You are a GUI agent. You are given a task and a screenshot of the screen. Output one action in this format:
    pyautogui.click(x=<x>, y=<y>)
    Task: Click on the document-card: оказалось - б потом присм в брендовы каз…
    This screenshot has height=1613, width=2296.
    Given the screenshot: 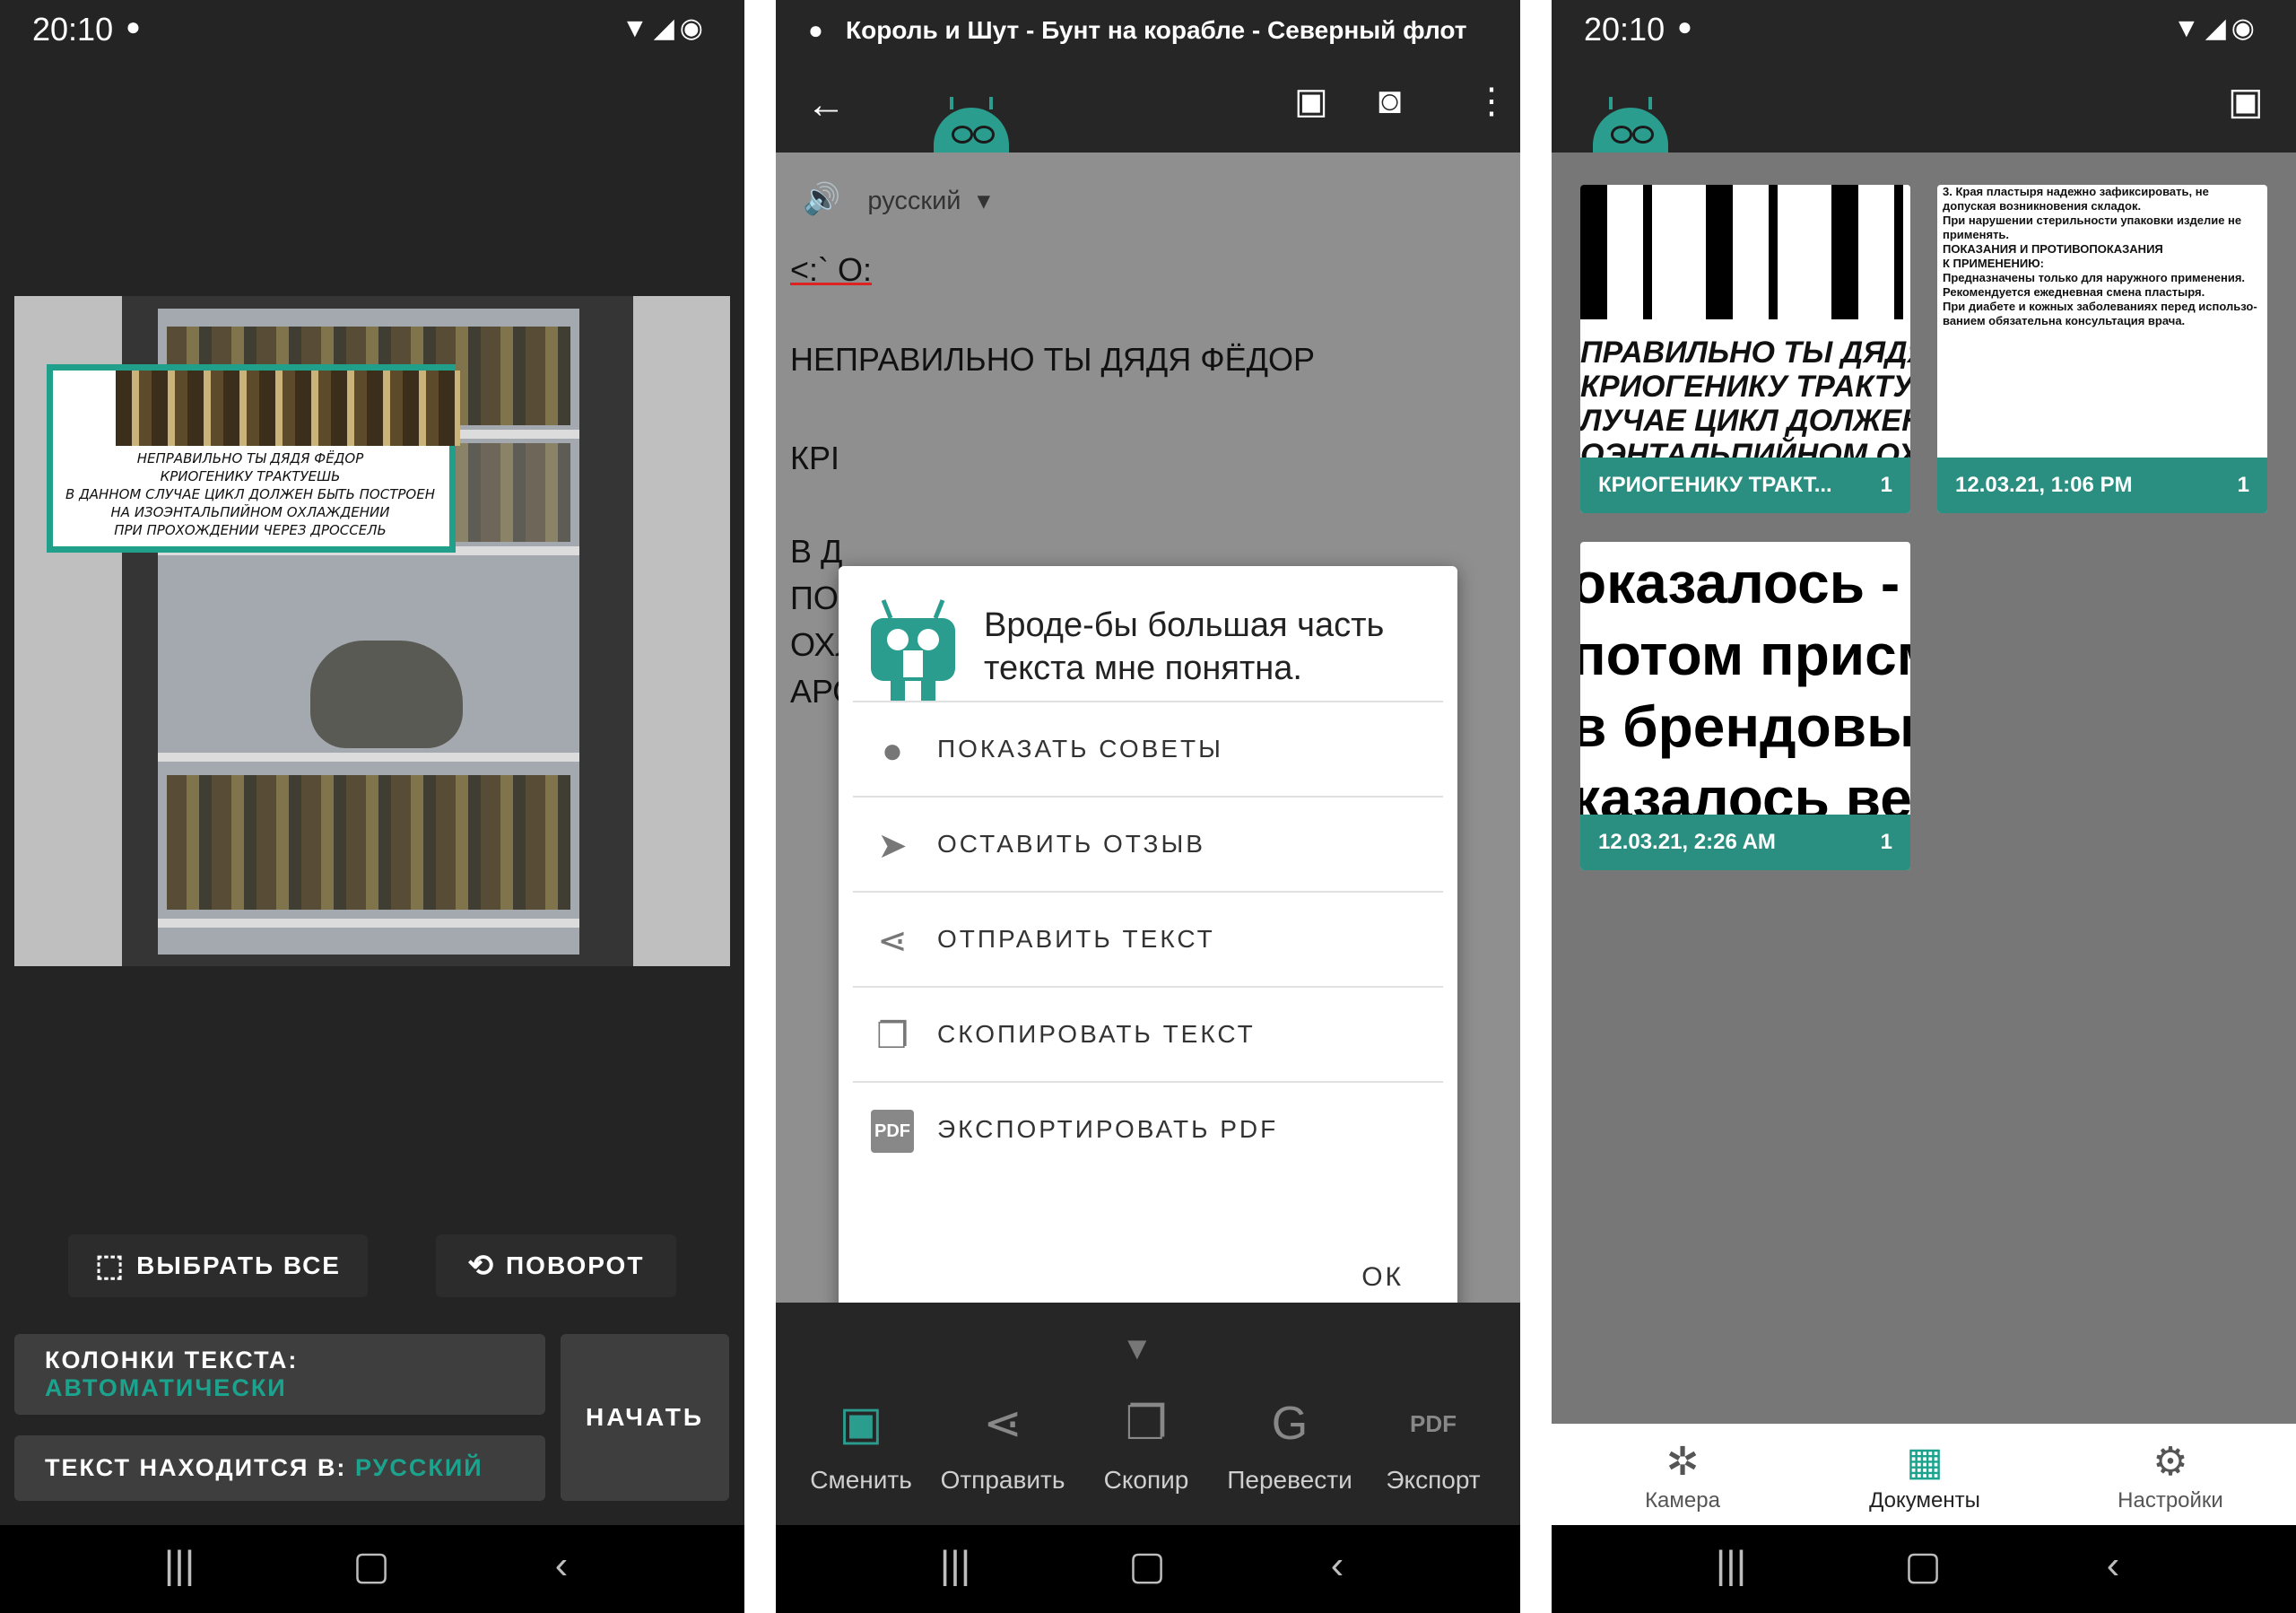 What is the action you would take?
    pyautogui.click(x=1745, y=706)
    